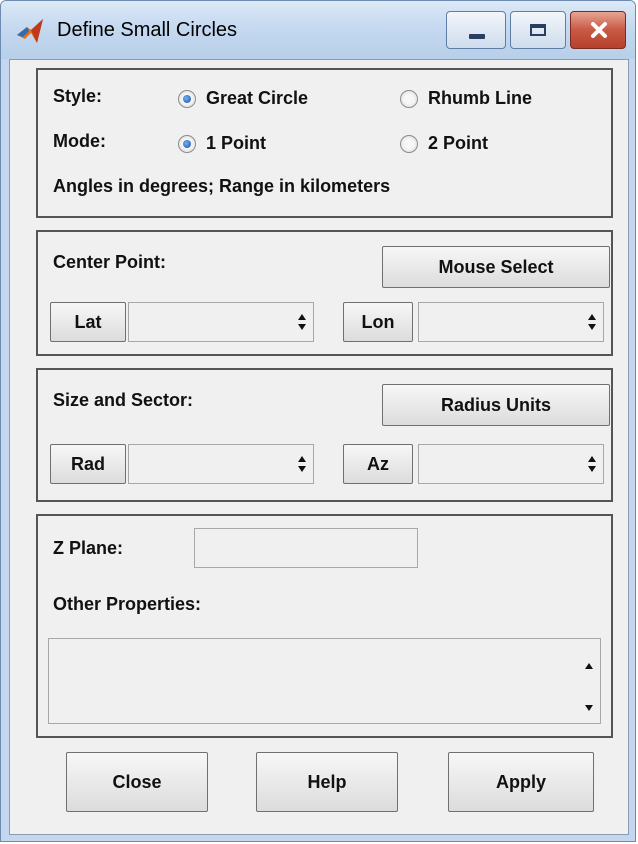  What do you see at coordinates (221, 464) in the screenshot?
I see `rad-spinner` at bounding box center [221, 464].